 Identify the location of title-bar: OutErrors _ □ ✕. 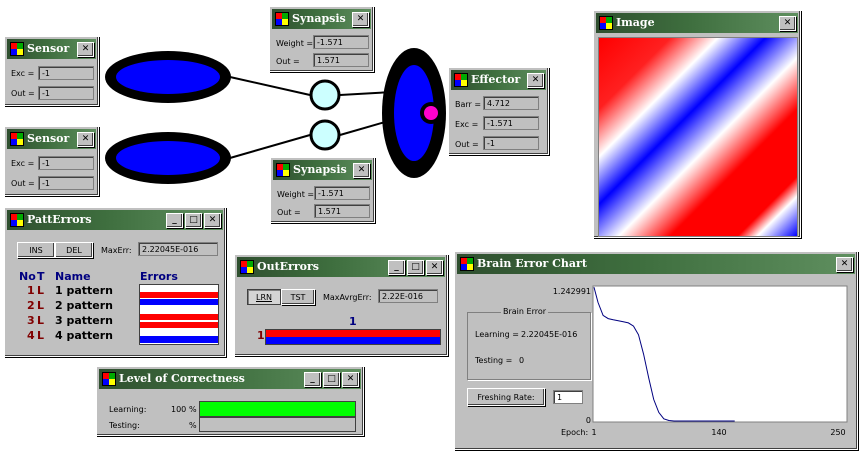
(341, 267).